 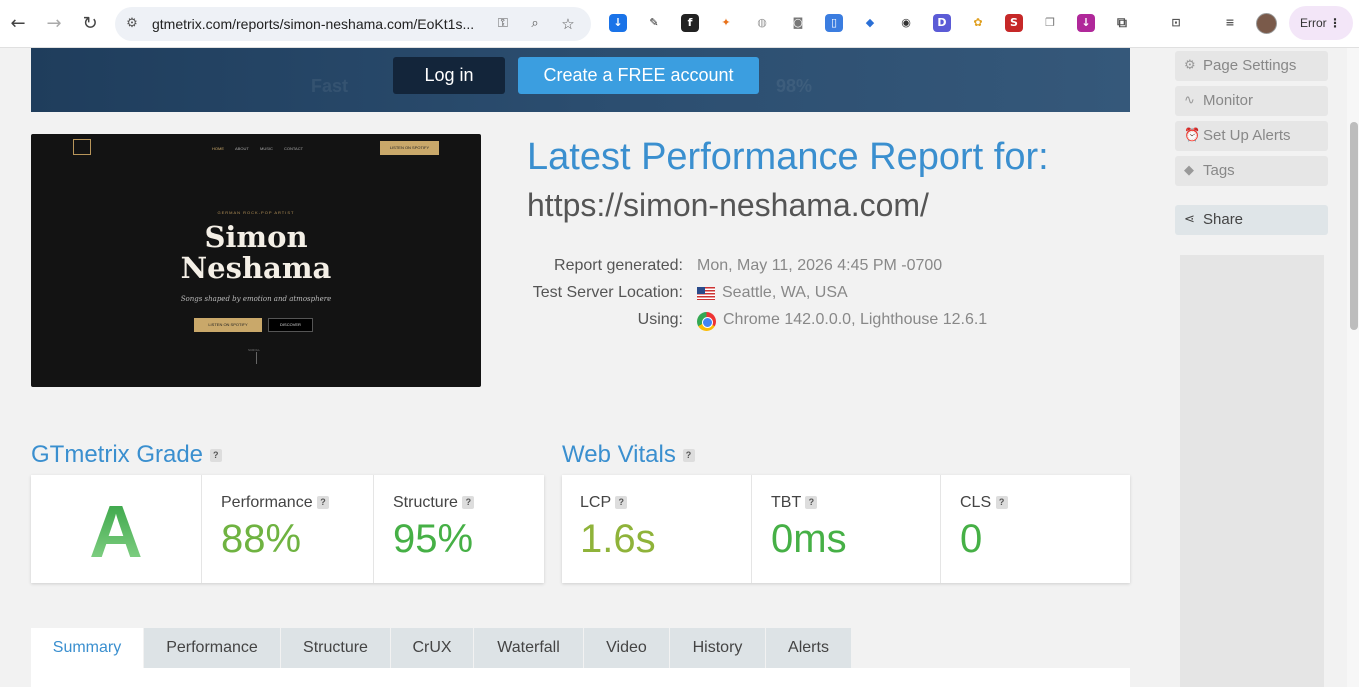 What do you see at coordinates (1086, 23) in the screenshot?
I see `video-download-extension-icon: ↓` at bounding box center [1086, 23].